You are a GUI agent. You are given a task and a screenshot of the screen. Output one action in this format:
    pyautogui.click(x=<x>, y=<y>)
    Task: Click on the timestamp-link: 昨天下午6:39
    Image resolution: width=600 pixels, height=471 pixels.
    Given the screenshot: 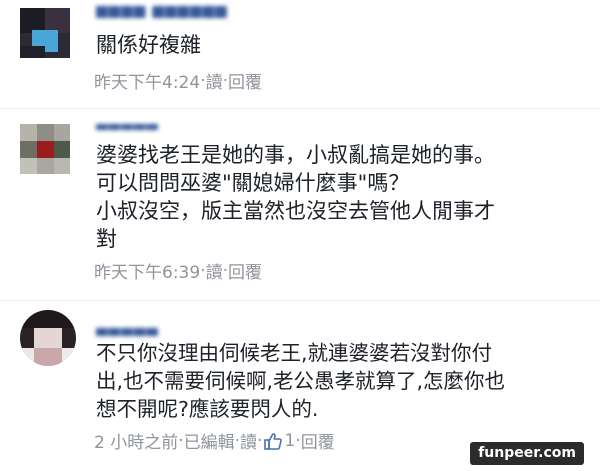 What is the action you would take?
    pyautogui.click(x=147, y=270)
    